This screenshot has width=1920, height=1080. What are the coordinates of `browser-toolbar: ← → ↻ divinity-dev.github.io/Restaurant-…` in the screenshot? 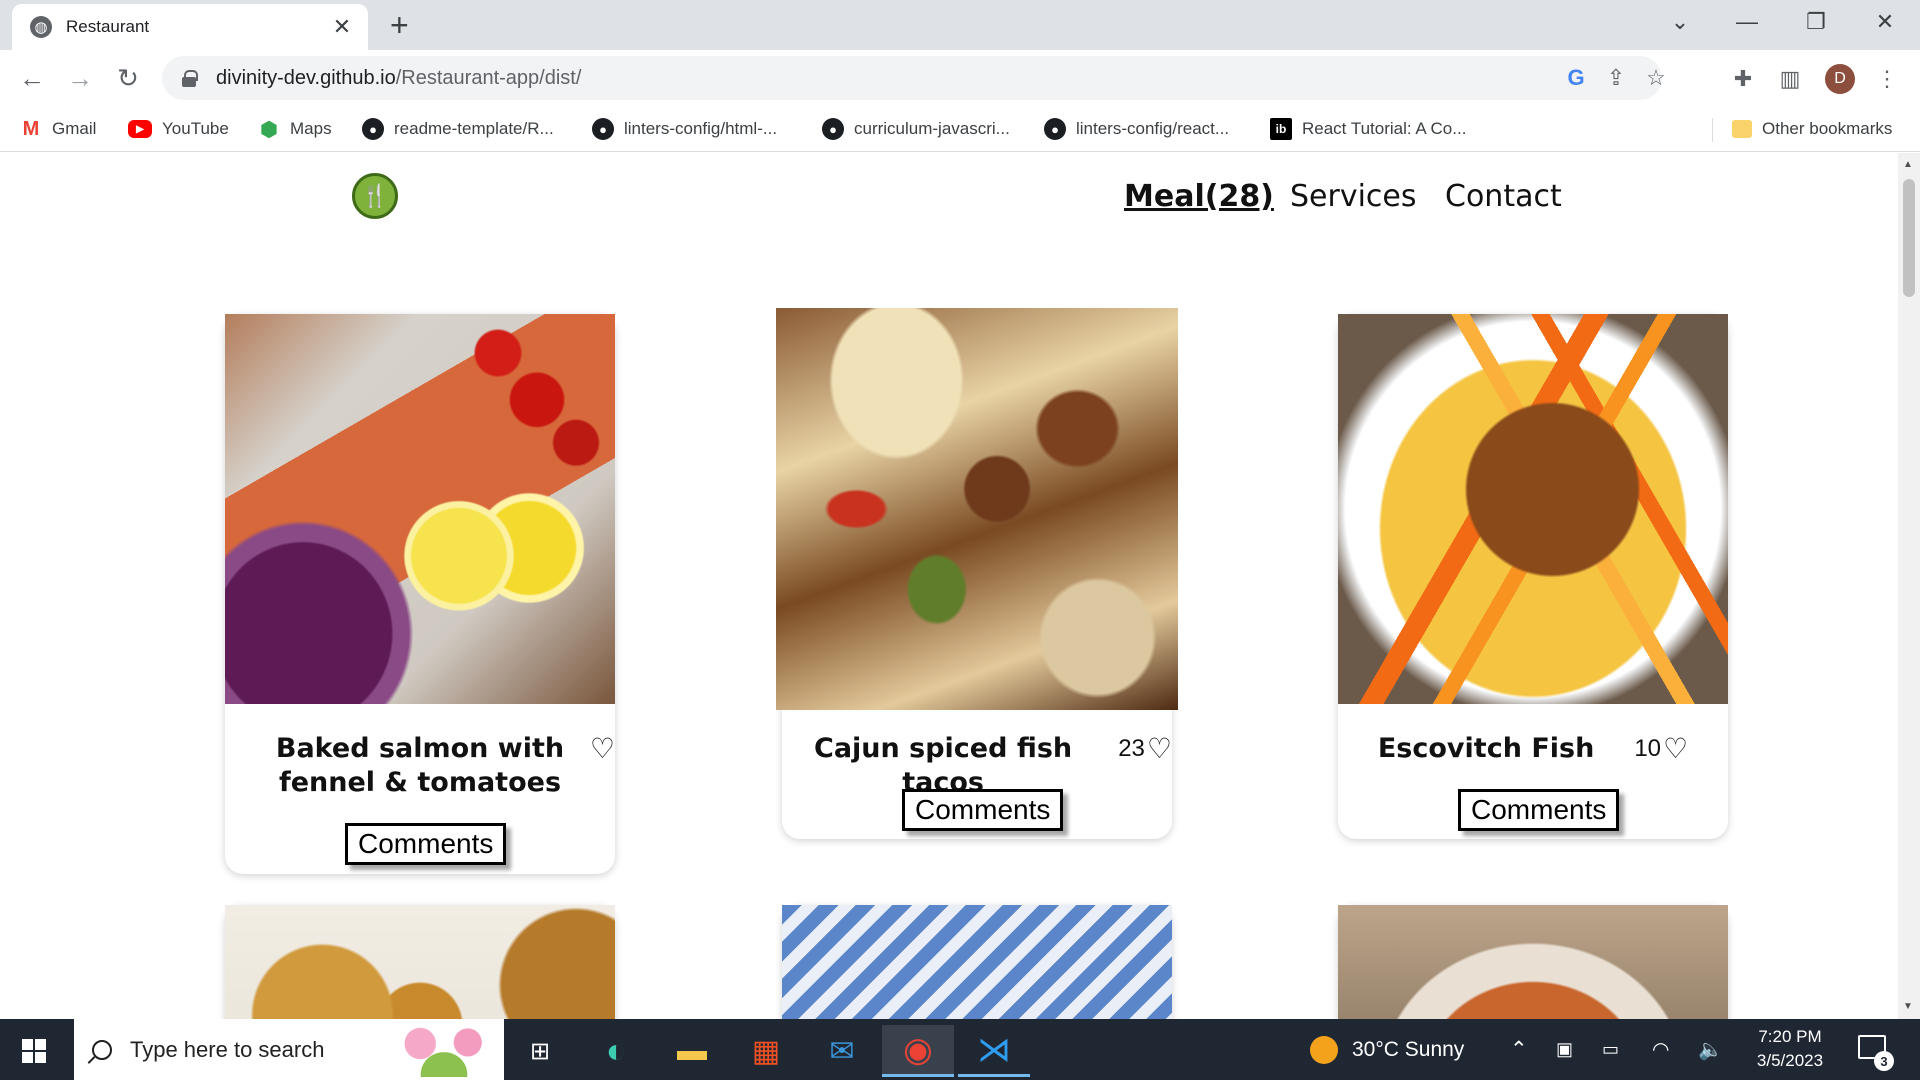 It's located at (960, 78).